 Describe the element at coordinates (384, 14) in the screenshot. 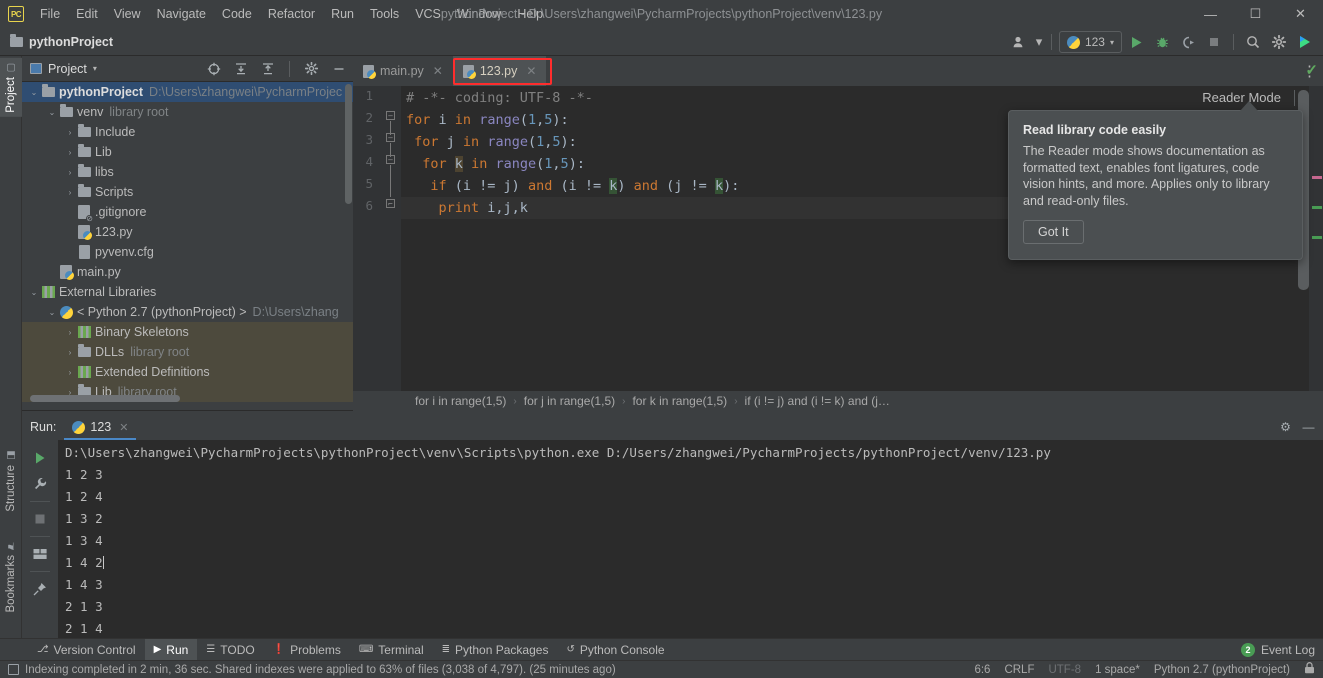

I see `menu-item-tools: Tools` at that location.